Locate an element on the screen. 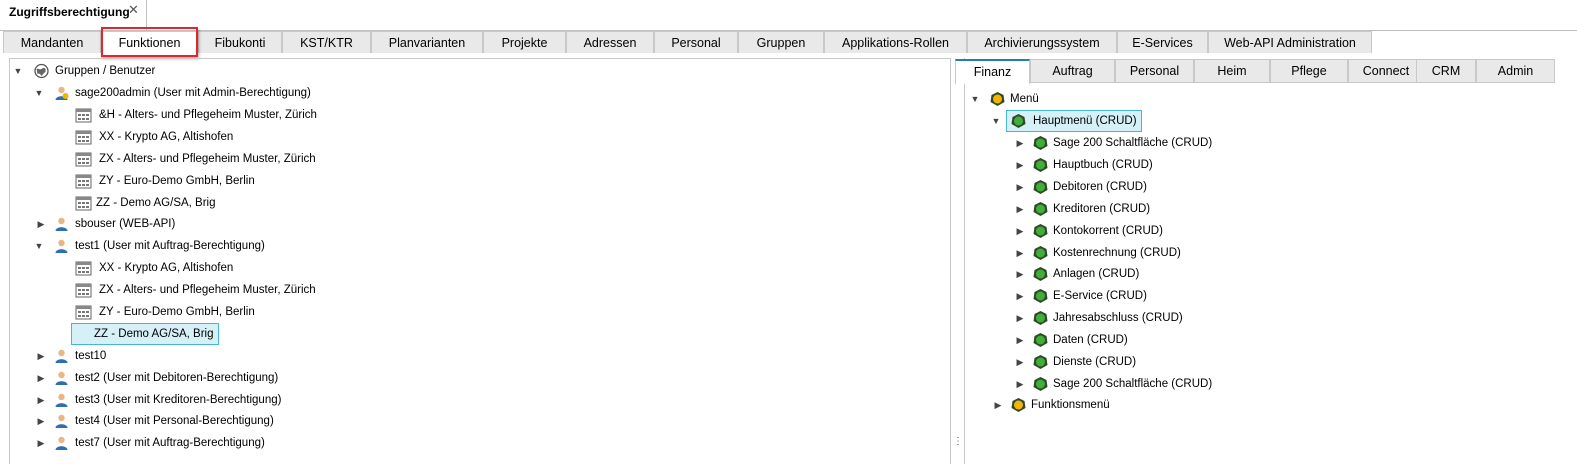  tab-crm: CRM is located at coordinates (1446, 70).